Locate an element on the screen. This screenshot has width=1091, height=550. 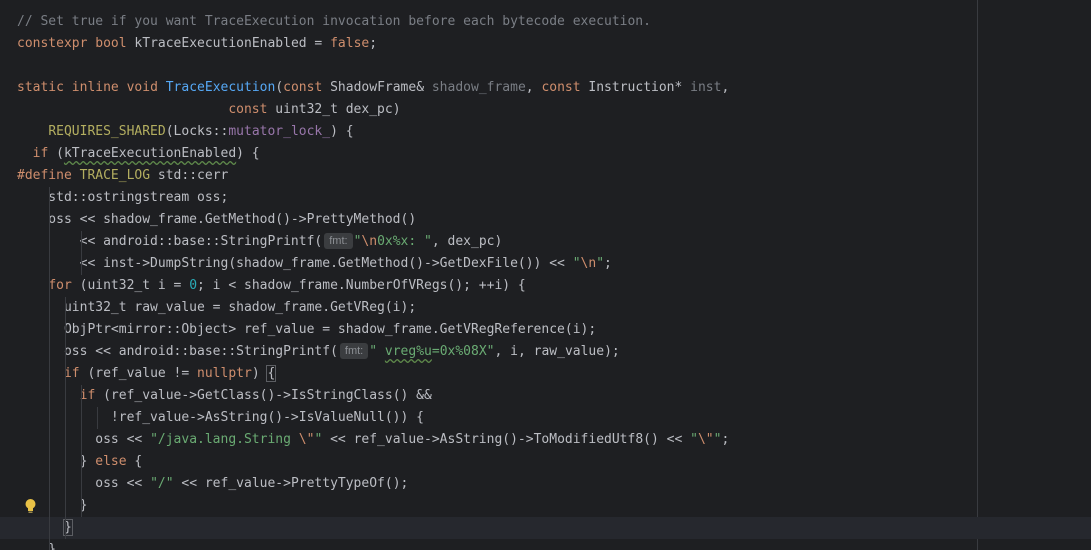
code-token: uint32_t dex_pc) is located at coordinates (334, 109).